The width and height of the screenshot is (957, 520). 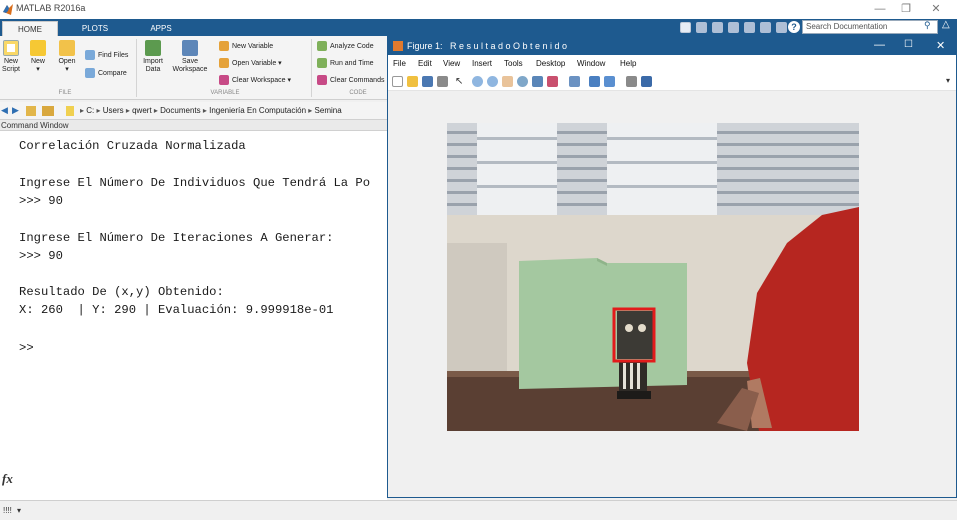 I want to click on collapse-ribbon-icon: △, so click(x=946, y=24).